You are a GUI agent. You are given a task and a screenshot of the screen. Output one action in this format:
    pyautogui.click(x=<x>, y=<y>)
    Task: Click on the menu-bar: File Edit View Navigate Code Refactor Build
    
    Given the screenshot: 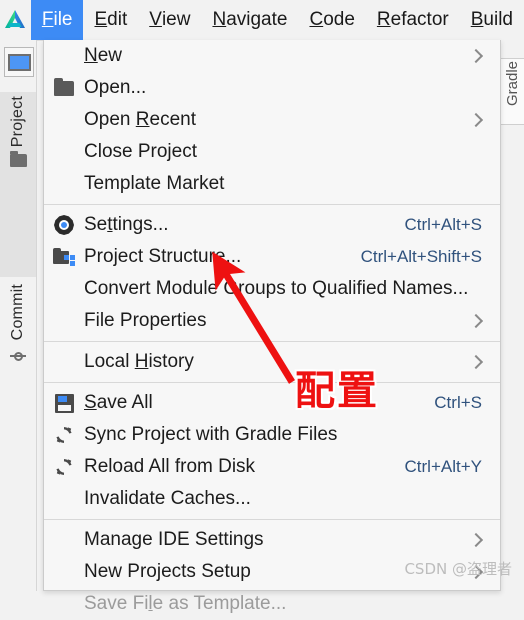 What is the action you would take?
    pyautogui.click(x=262, y=20)
    